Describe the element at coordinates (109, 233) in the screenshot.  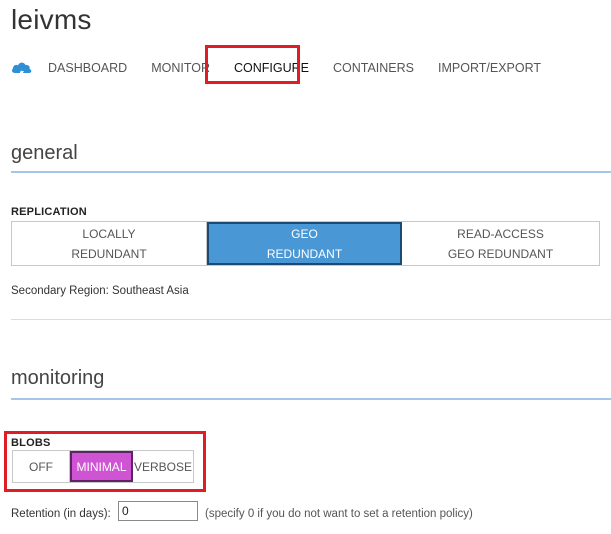
I see `option-line: LOCALLY` at that location.